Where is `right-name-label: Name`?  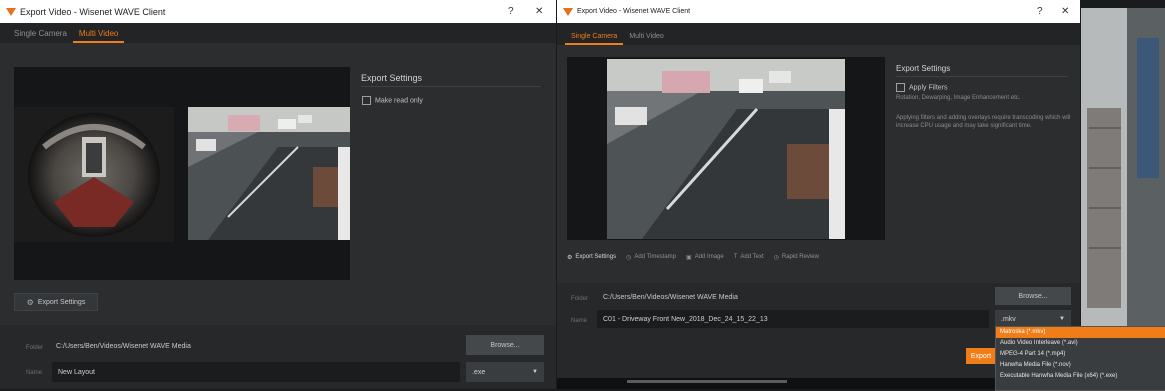
right-name-label: Name is located at coordinates (579, 321).